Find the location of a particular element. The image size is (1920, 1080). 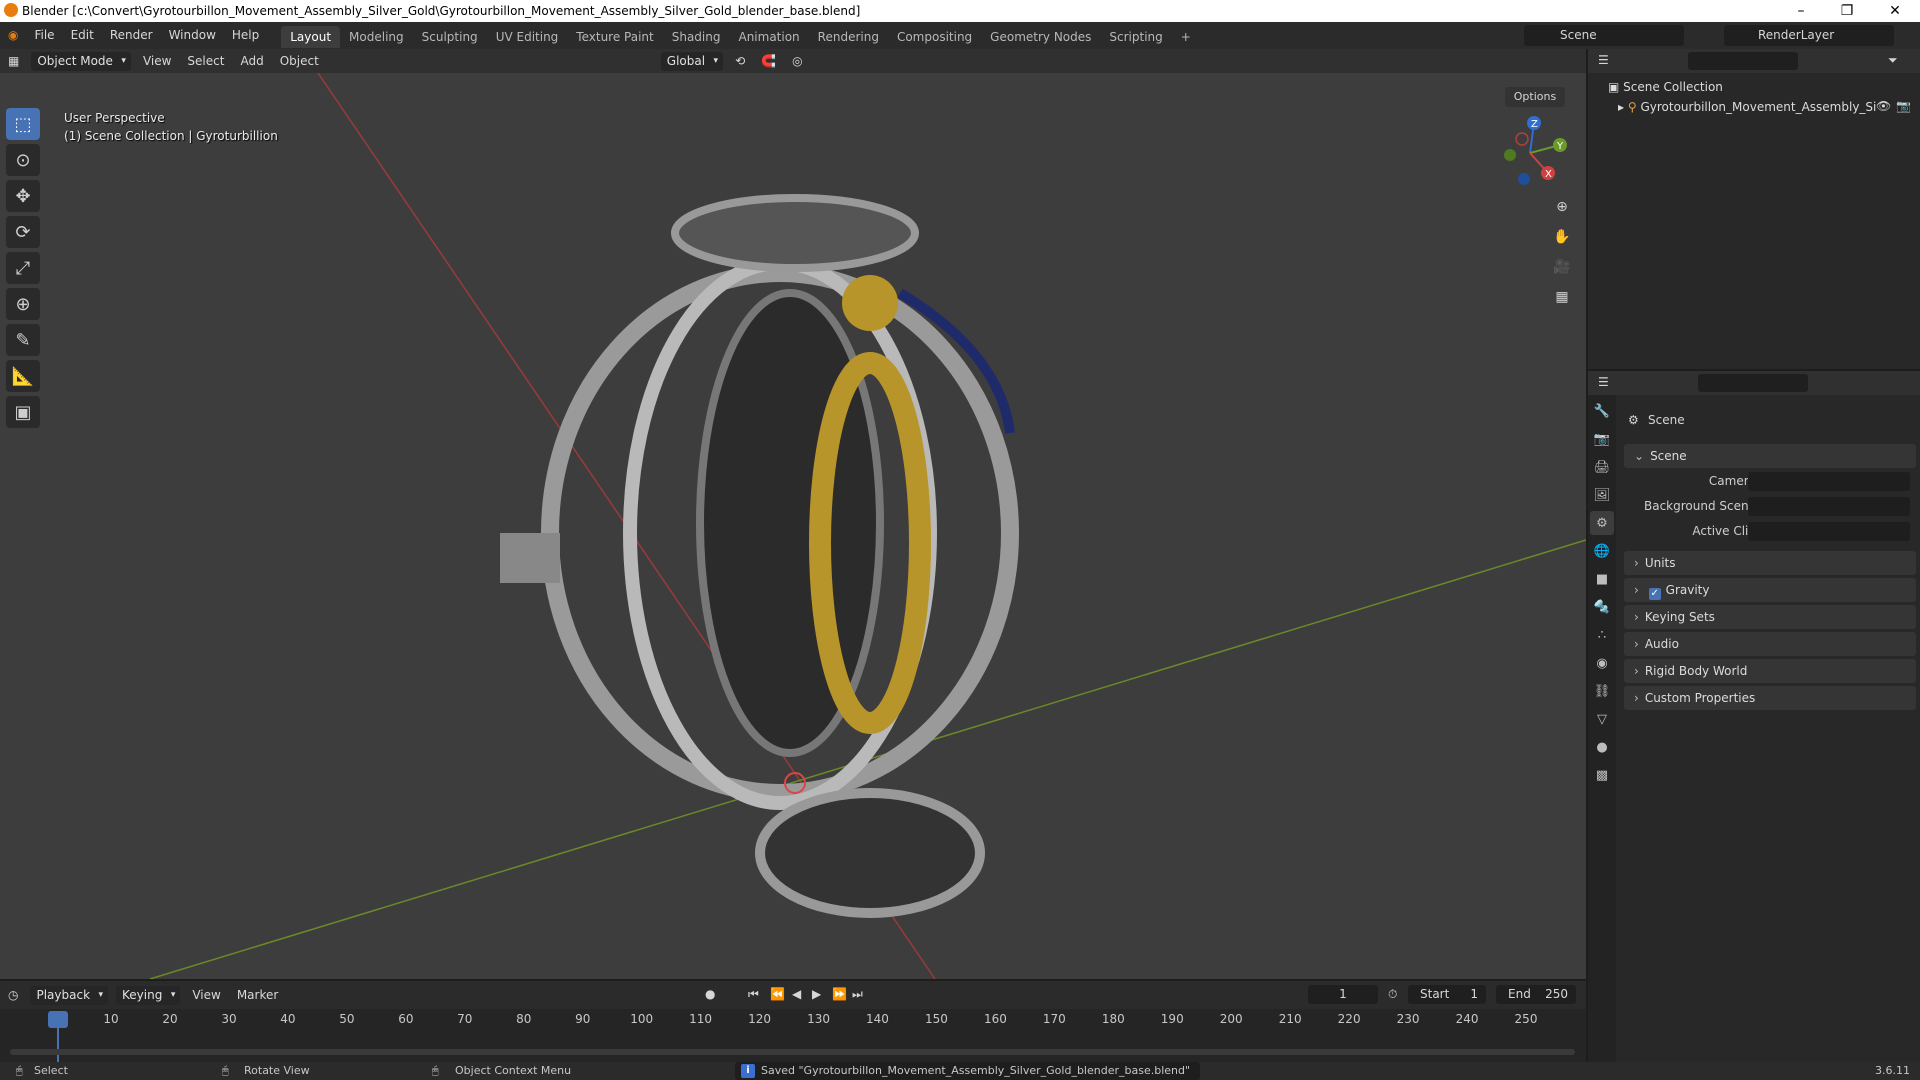

close-button: ✕ is located at coordinates (1895, 11).